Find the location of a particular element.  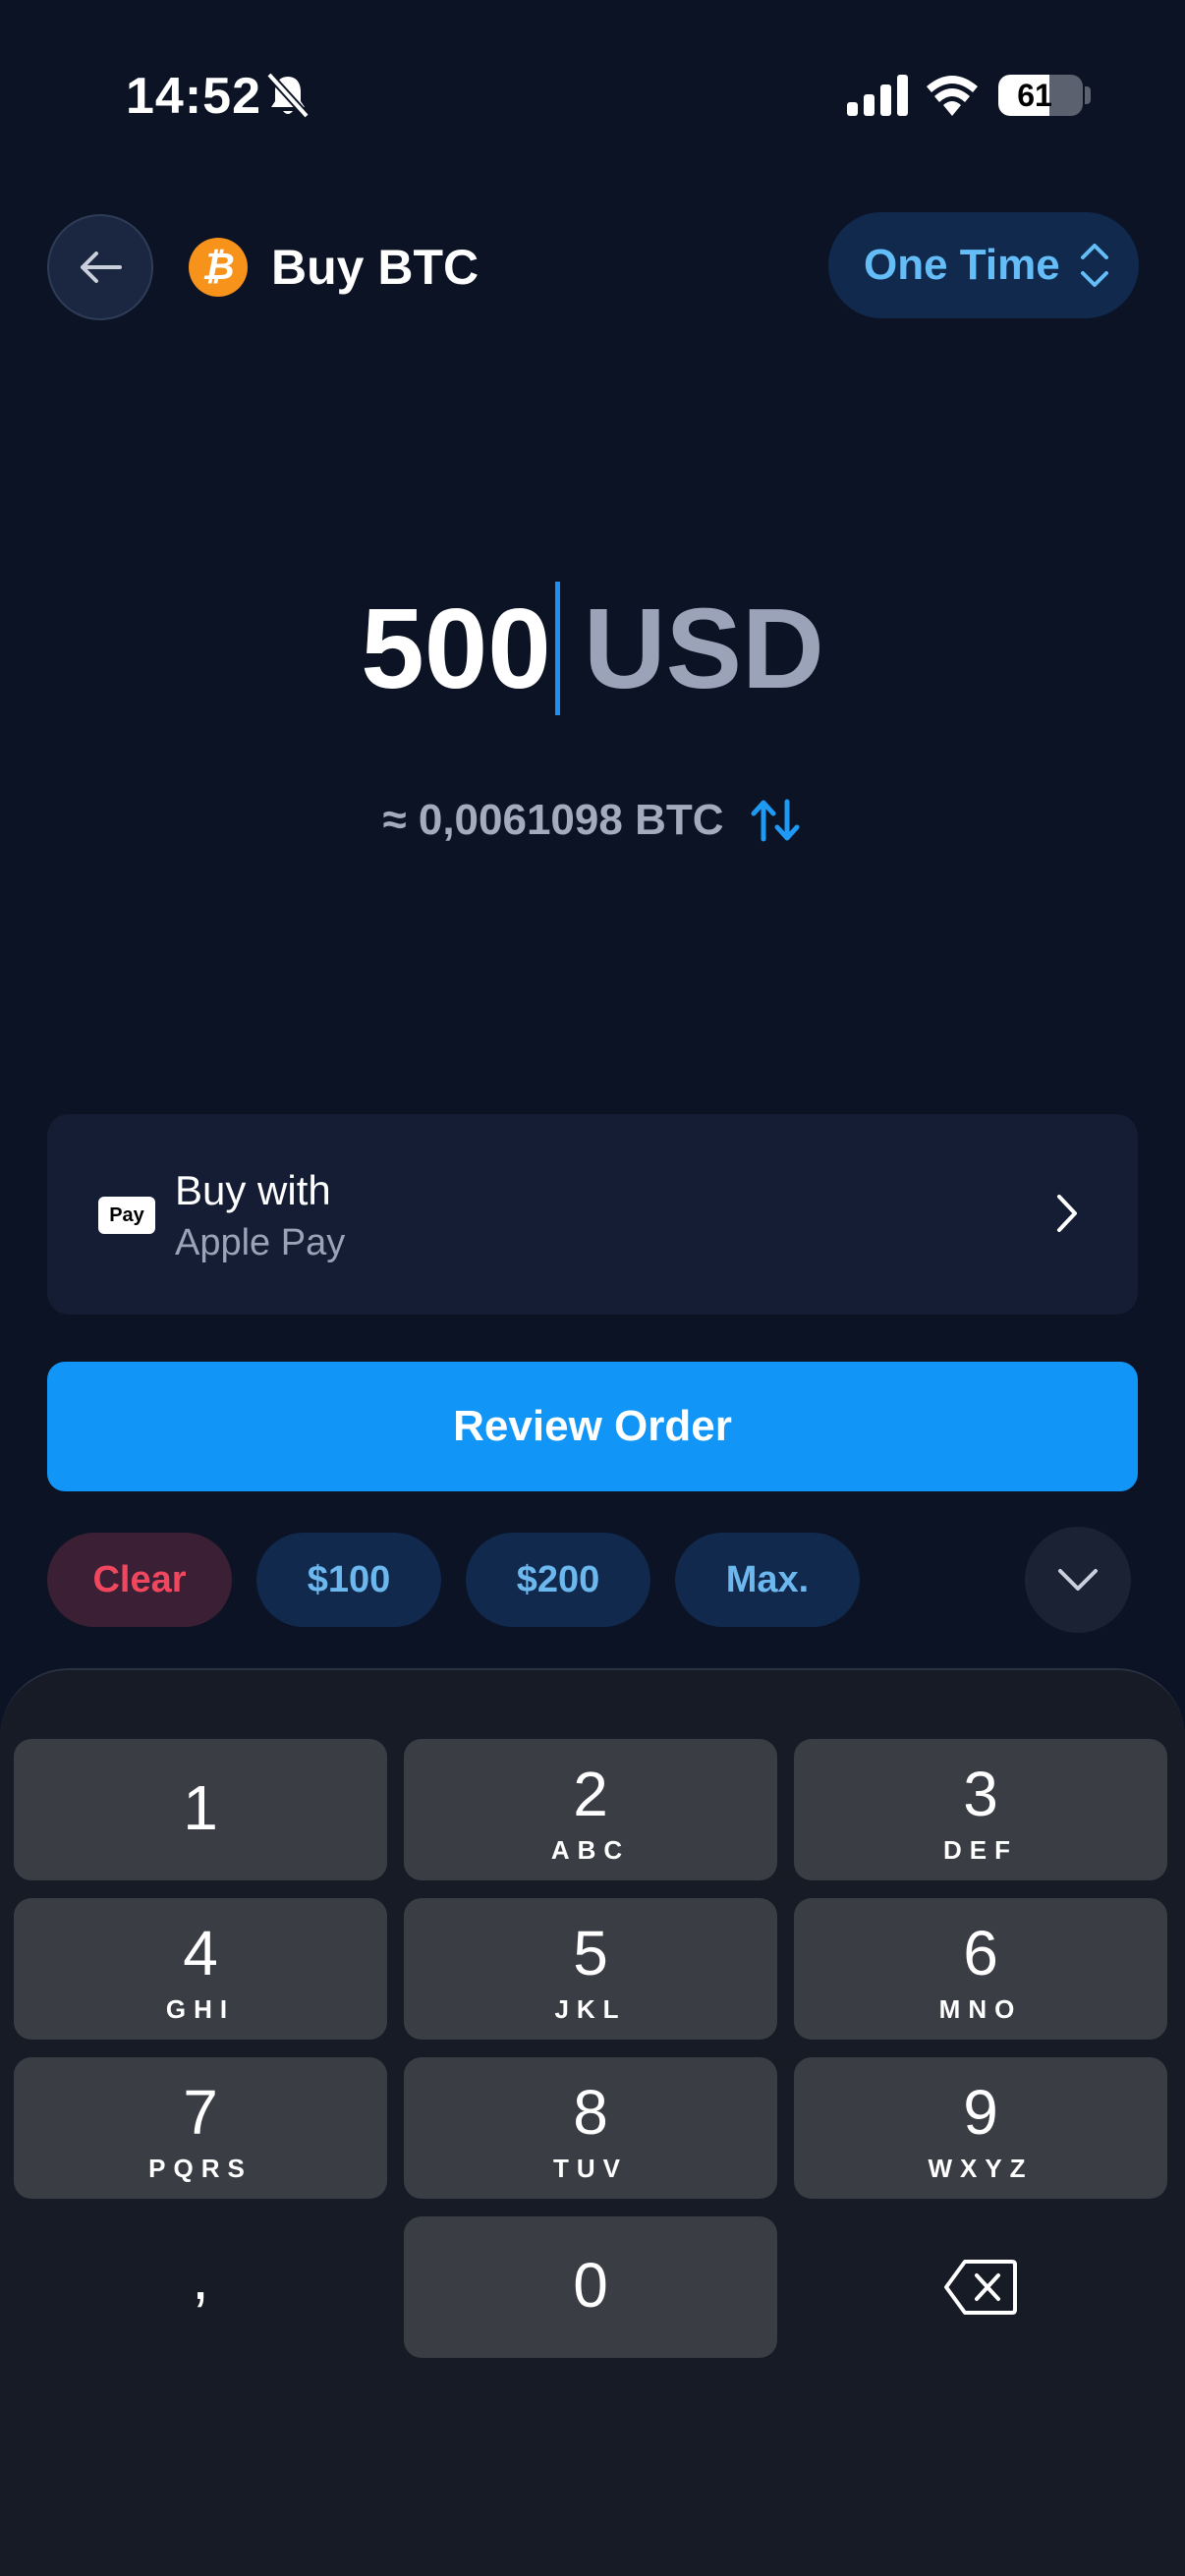

key-6: 6 MNO is located at coordinates (981, 1969).